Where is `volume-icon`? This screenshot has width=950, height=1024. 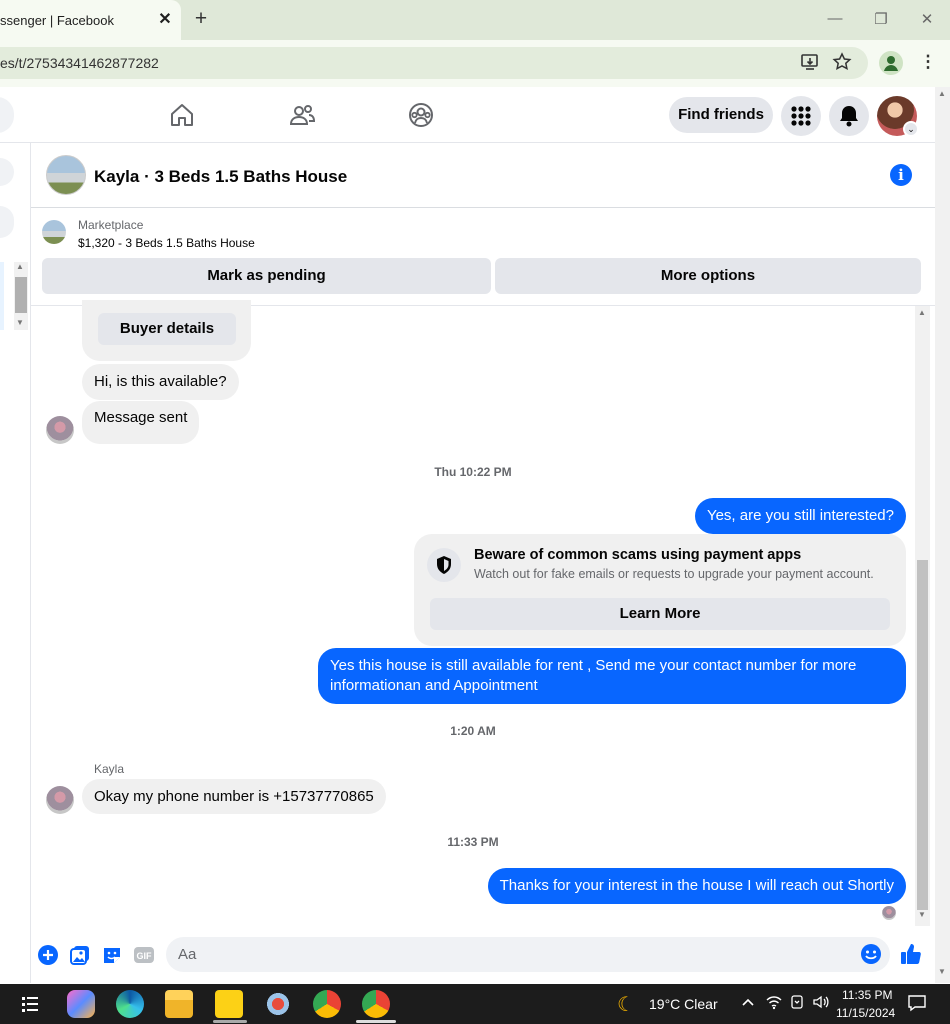
volume-icon is located at coordinates (821, 1003).